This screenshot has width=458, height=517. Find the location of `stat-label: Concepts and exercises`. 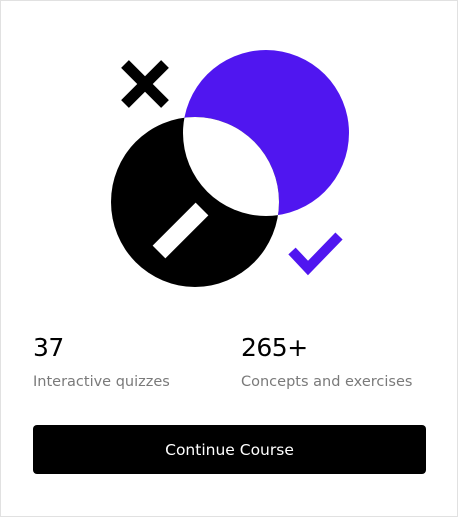

stat-label: Concepts and exercises is located at coordinates (327, 382).